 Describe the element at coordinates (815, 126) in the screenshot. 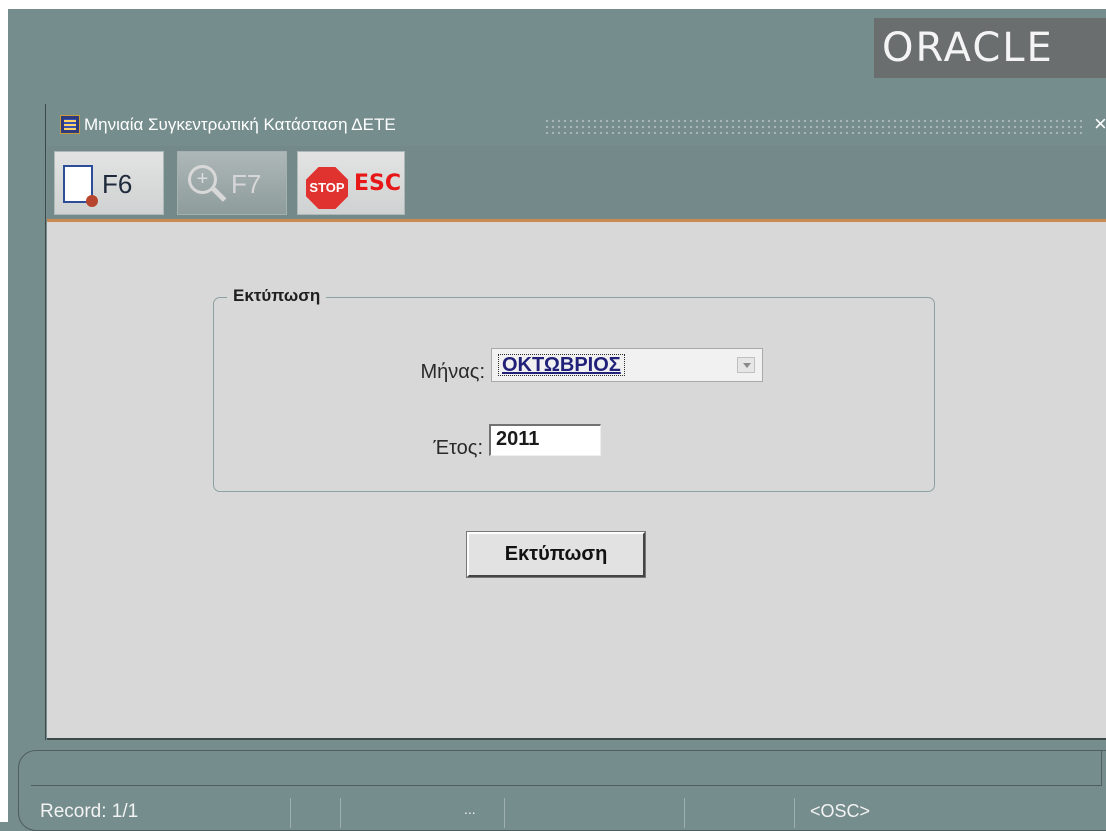

I see `titlebar-grip` at that location.